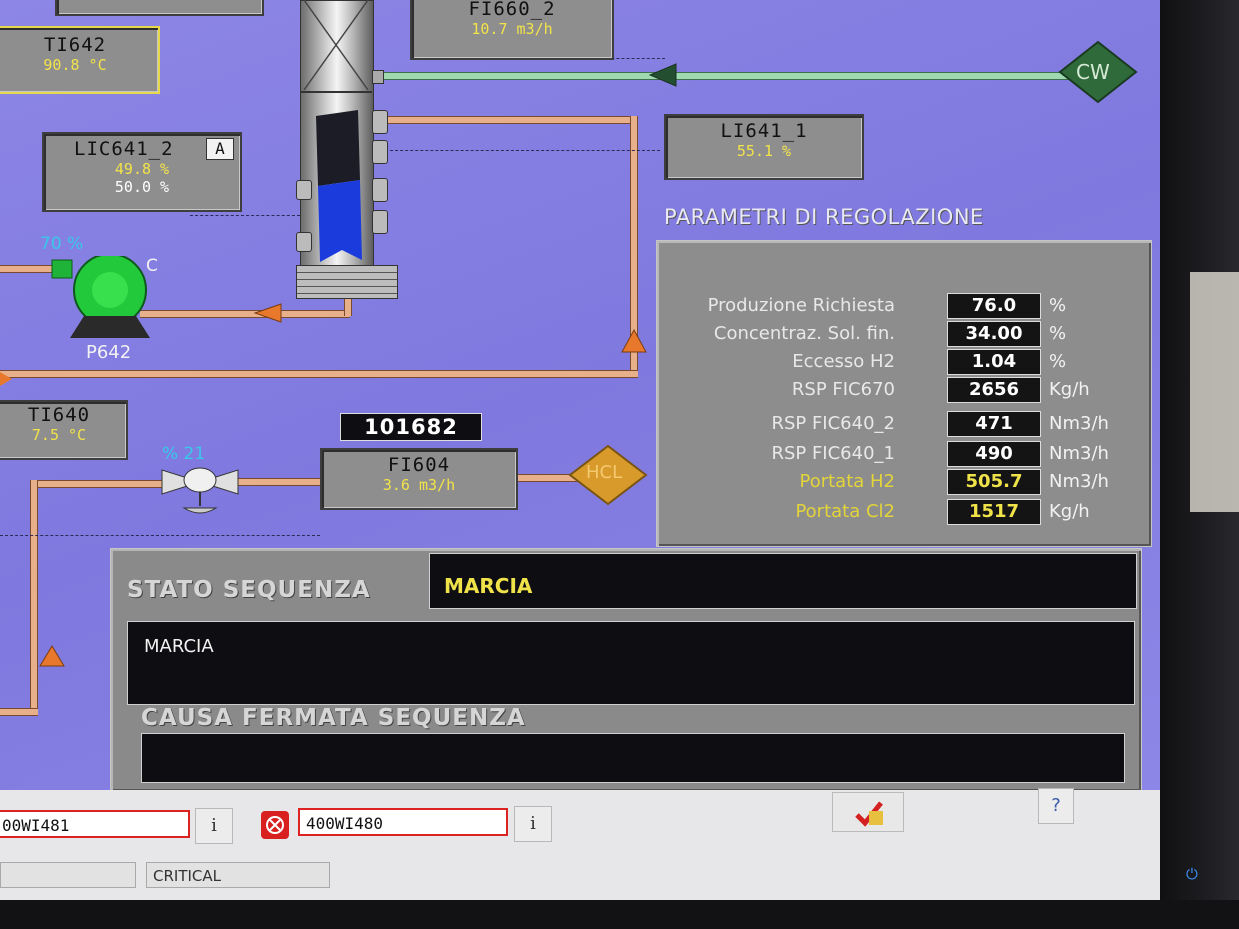 Image resolution: width=1239 pixels, height=929 pixels. What do you see at coordinates (59, 435) in the screenshot?
I see `tag-value: 7.5 °C` at bounding box center [59, 435].